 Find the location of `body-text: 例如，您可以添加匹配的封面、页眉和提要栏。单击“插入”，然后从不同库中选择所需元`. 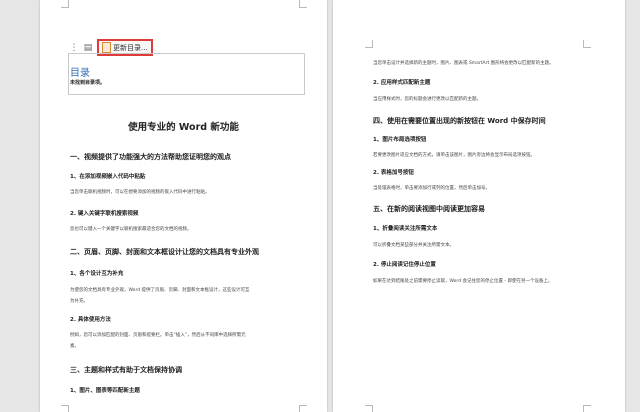

body-text: 例如，您可以添加匹配的封面、页眉和提要栏。单击“插入”，然后从不同库中选择所需元 is located at coordinates (158, 335).